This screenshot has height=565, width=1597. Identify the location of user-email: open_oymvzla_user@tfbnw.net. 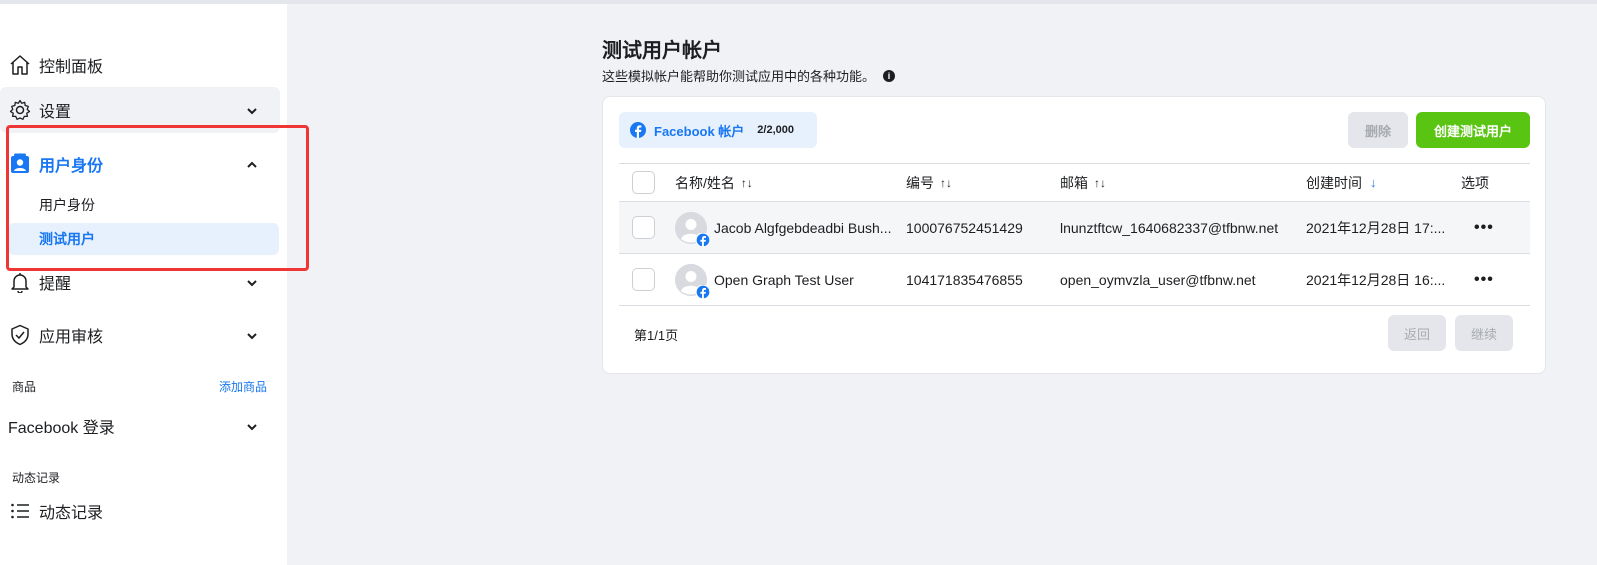
(1158, 279).